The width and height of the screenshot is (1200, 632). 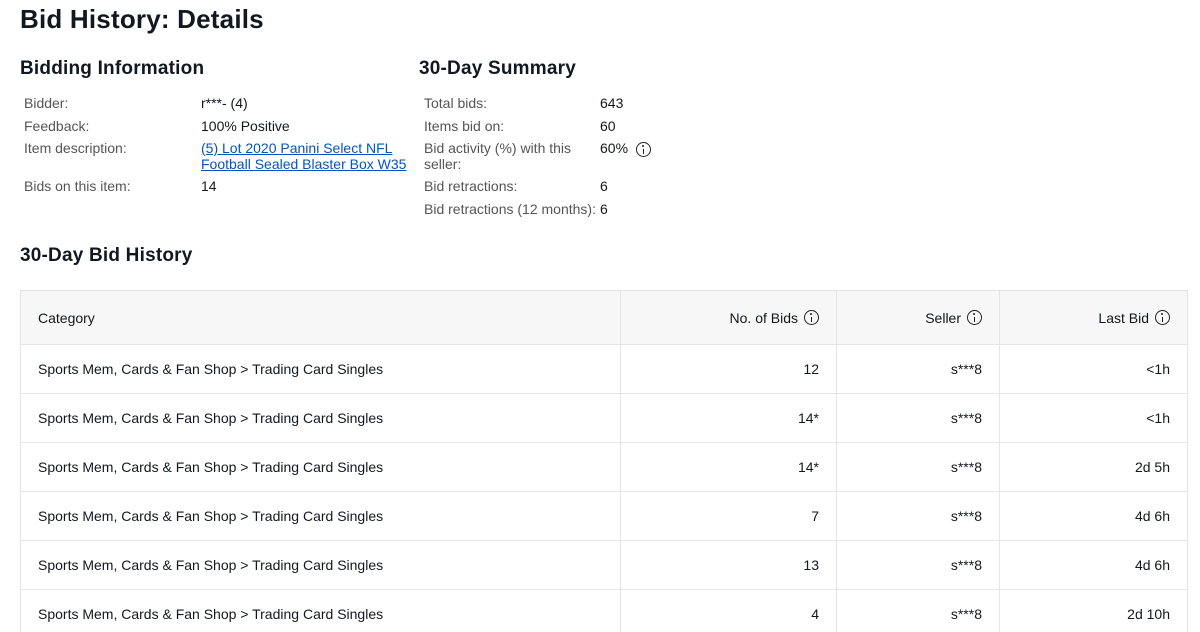 I want to click on bid-history-title: 30-Day Bid History, so click(x=106, y=255).